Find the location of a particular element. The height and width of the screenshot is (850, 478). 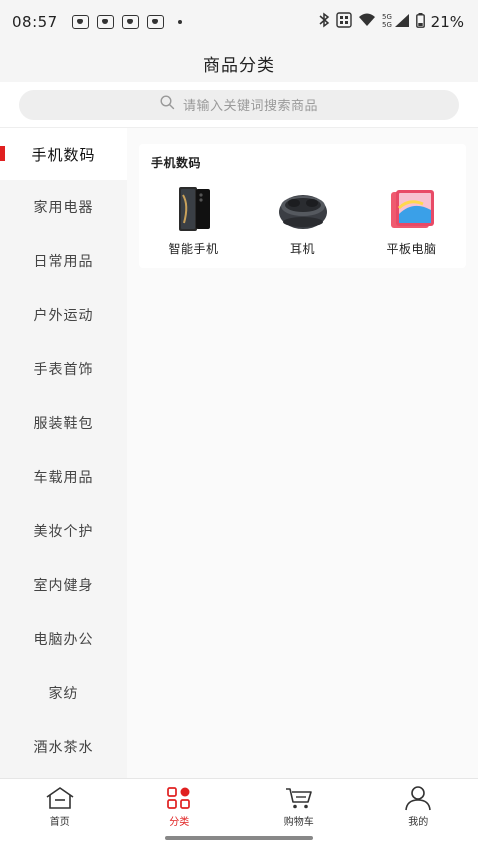

tab-label: 购物车 is located at coordinates (298, 822).